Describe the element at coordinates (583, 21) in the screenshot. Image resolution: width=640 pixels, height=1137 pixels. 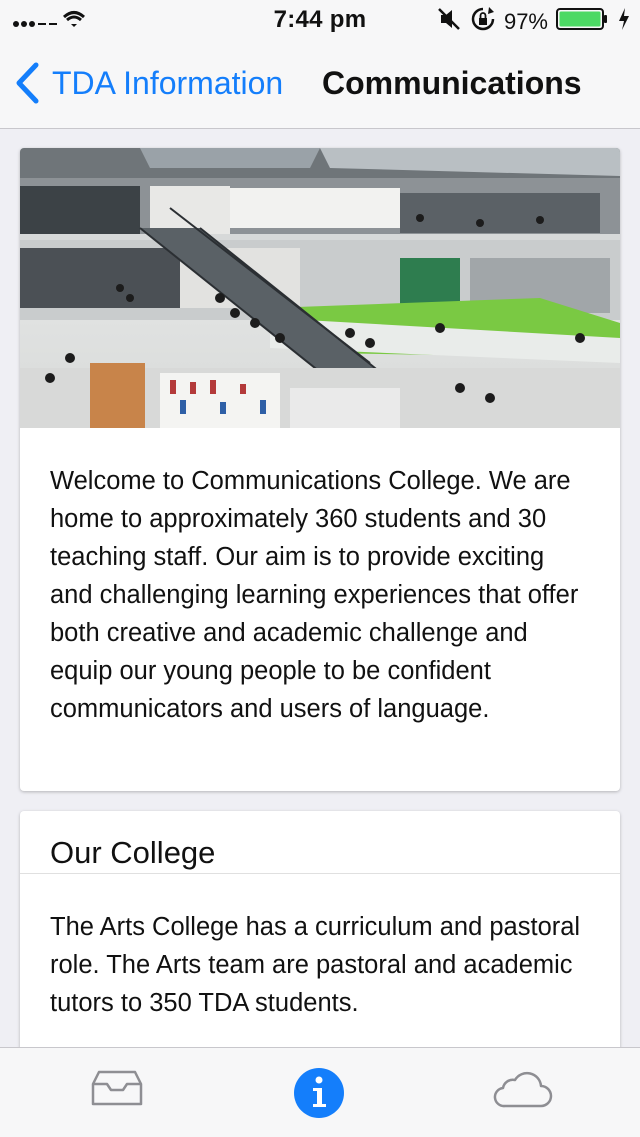
I see `battery-icon` at that location.